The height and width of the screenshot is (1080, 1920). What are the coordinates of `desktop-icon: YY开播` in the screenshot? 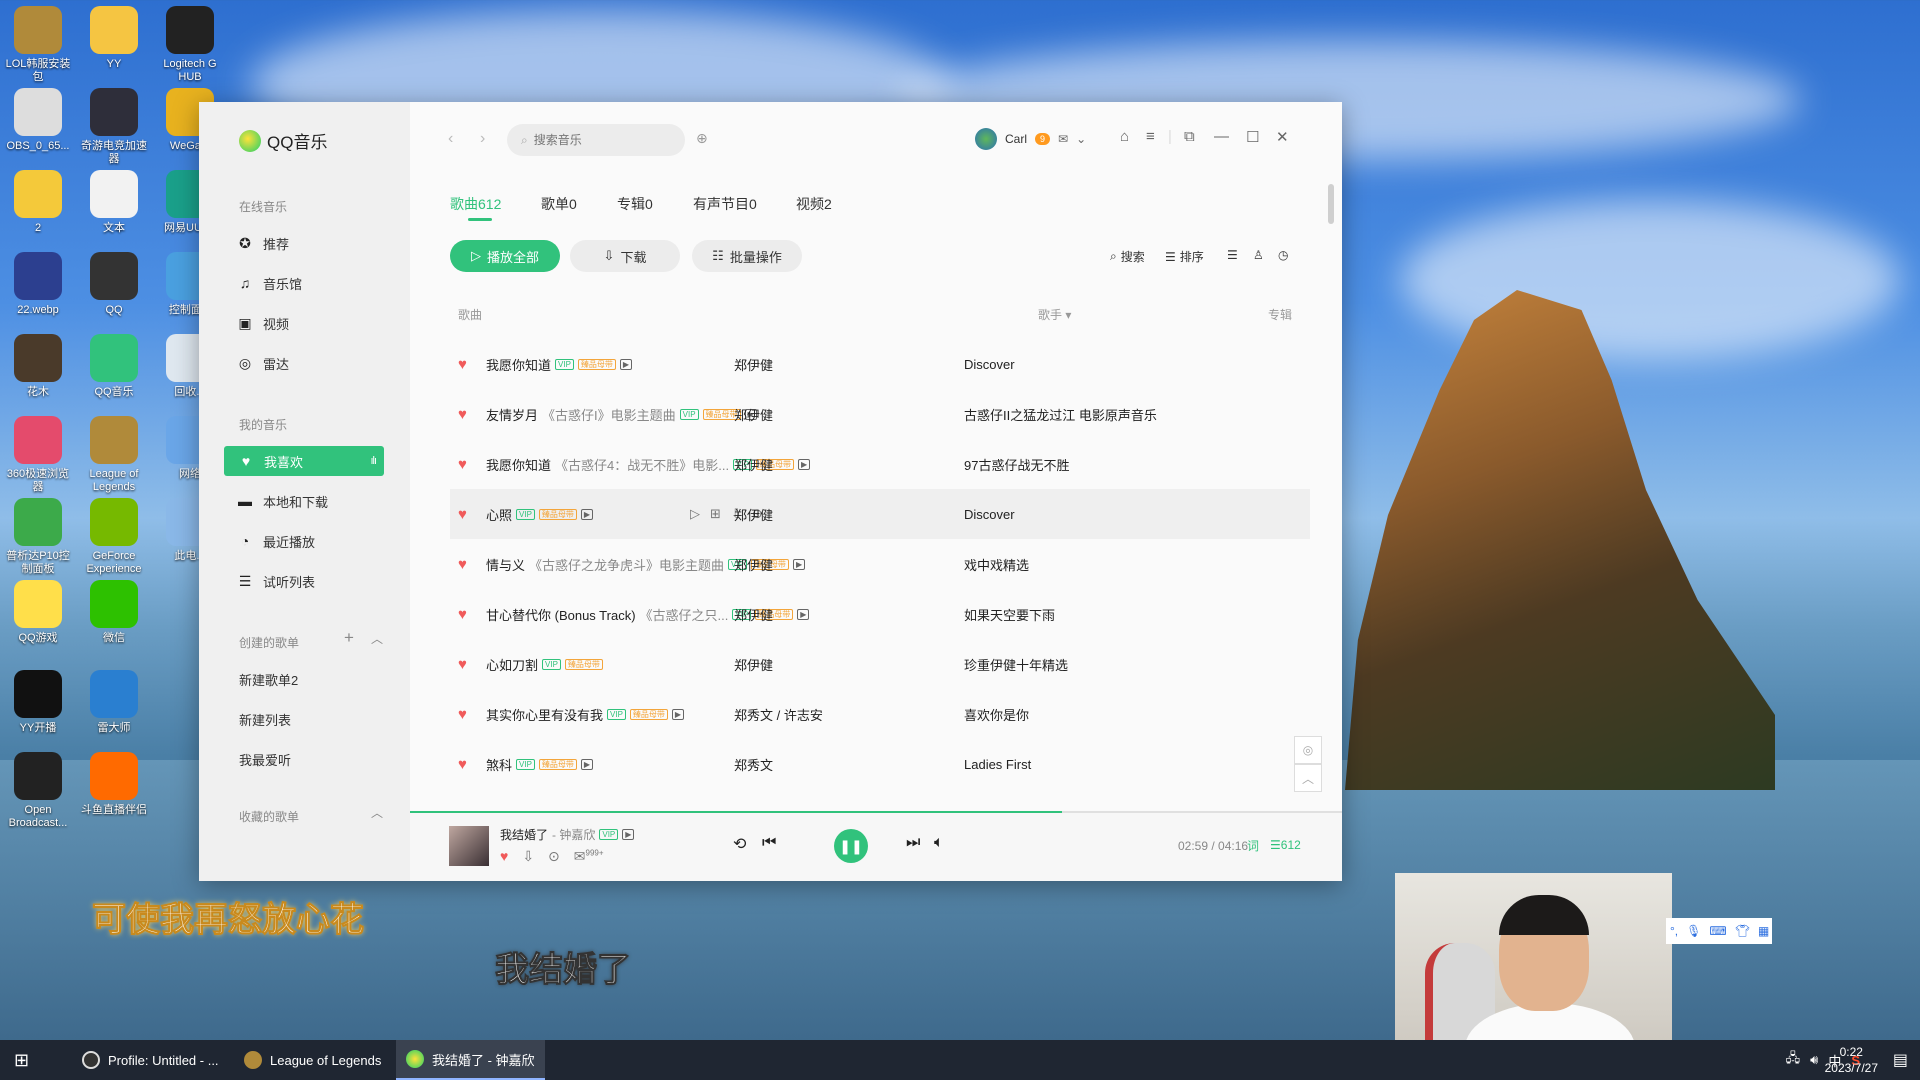 It's located at (38, 702).